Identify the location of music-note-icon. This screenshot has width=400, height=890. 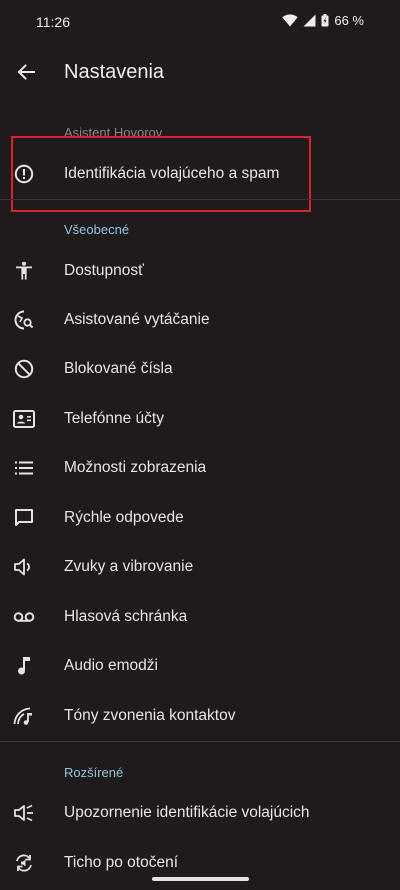
(24, 666).